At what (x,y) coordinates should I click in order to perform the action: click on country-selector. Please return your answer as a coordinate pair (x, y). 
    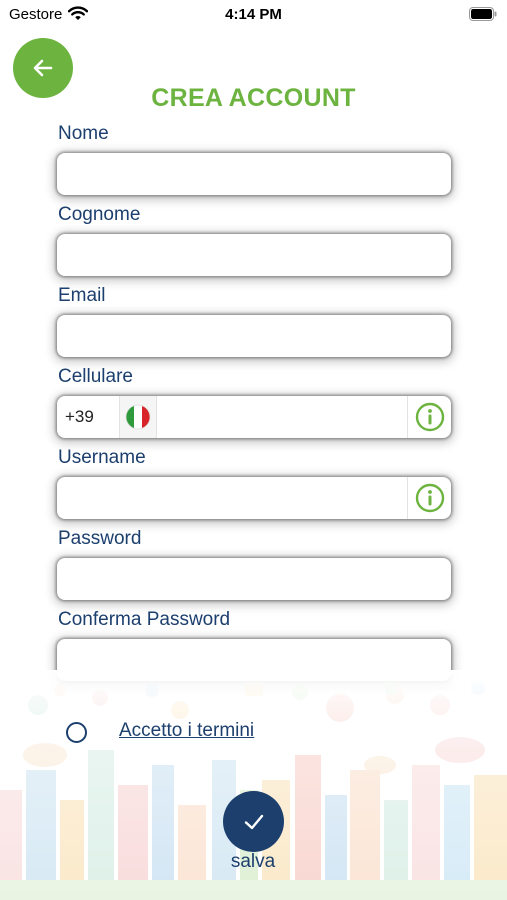
    Looking at the image, I should click on (138, 417).